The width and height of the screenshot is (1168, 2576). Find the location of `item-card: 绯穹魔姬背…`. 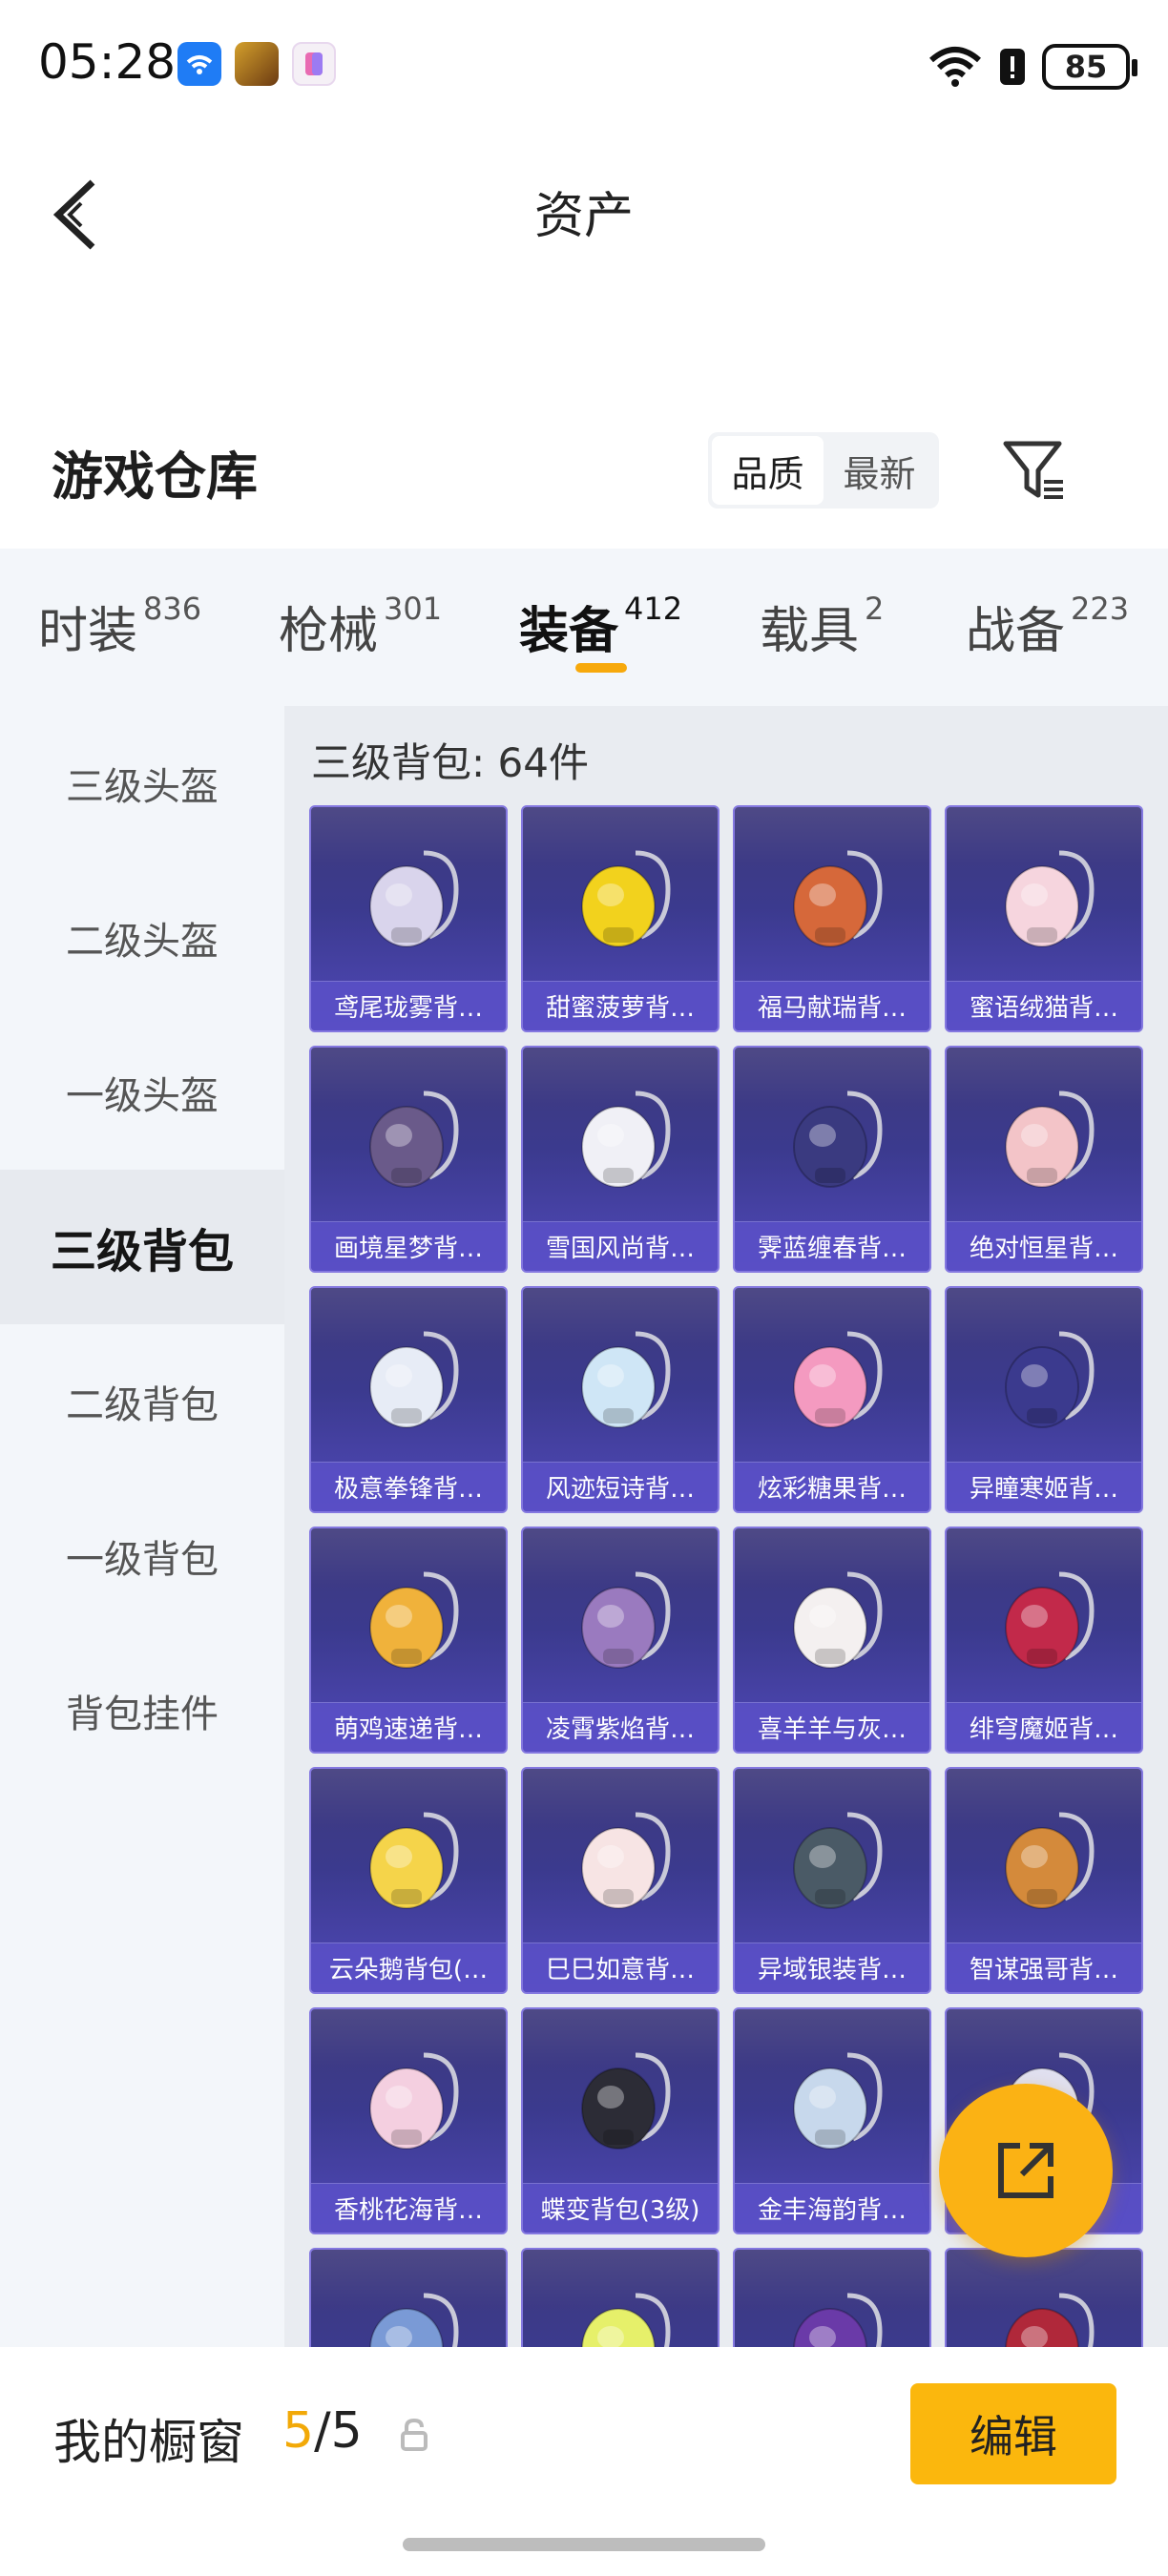

item-card: 绯穹魔姬背… is located at coordinates (1044, 1640).